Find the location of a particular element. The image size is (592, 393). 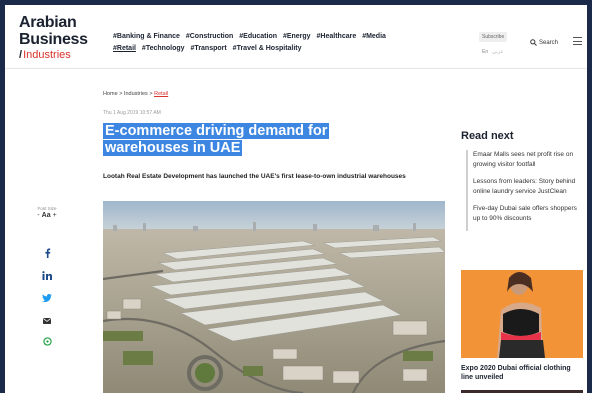

tag-education: #Education is located at coordinates (258, 36).